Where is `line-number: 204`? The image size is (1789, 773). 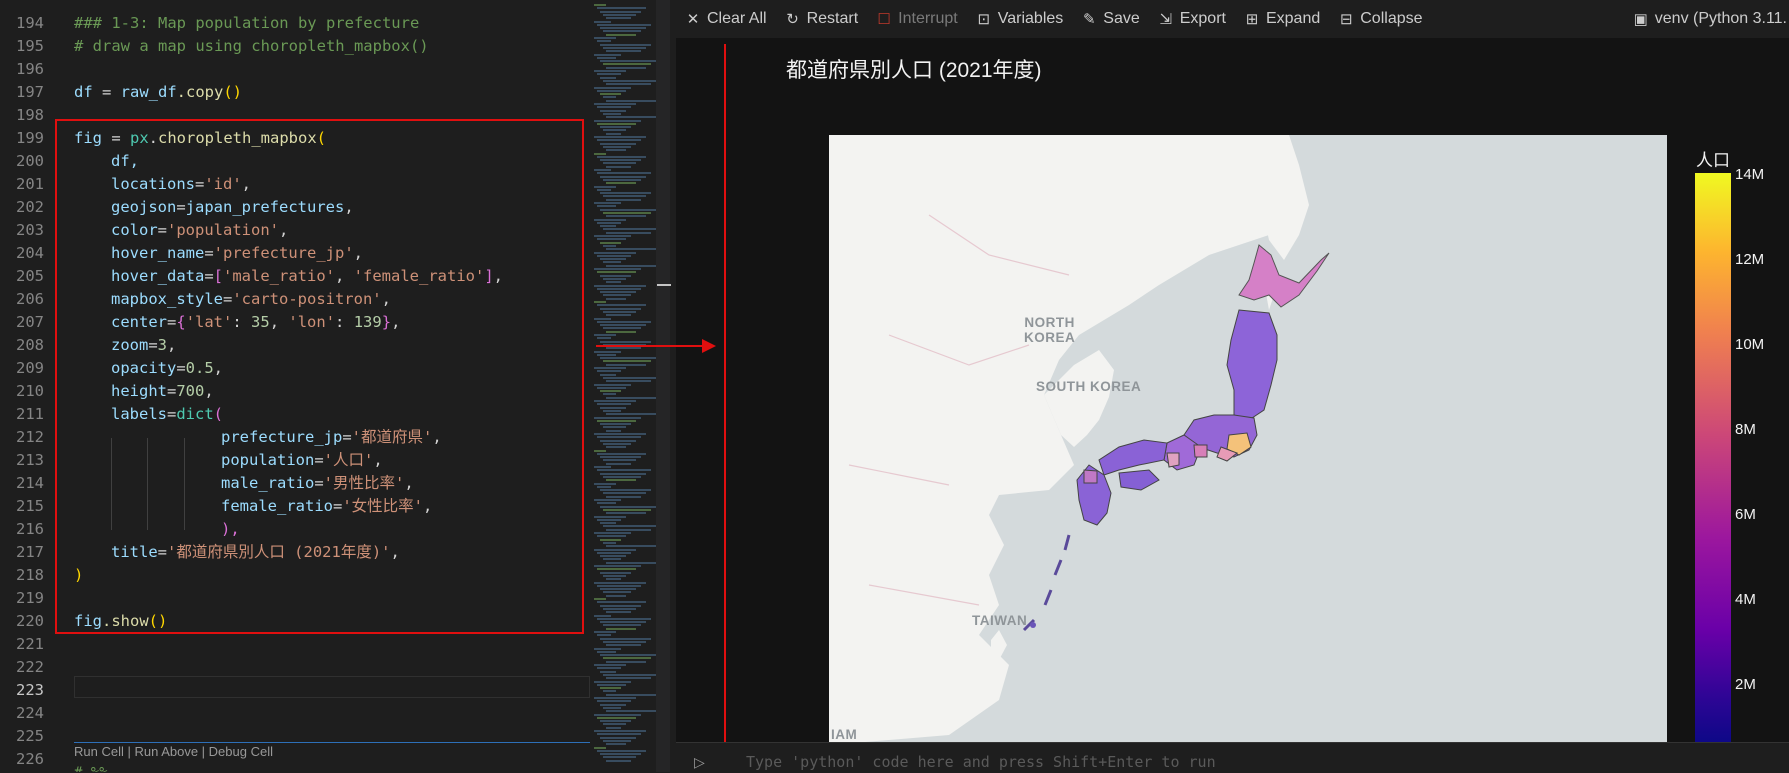 line-number: 204 is located at coordinates (30, 253).